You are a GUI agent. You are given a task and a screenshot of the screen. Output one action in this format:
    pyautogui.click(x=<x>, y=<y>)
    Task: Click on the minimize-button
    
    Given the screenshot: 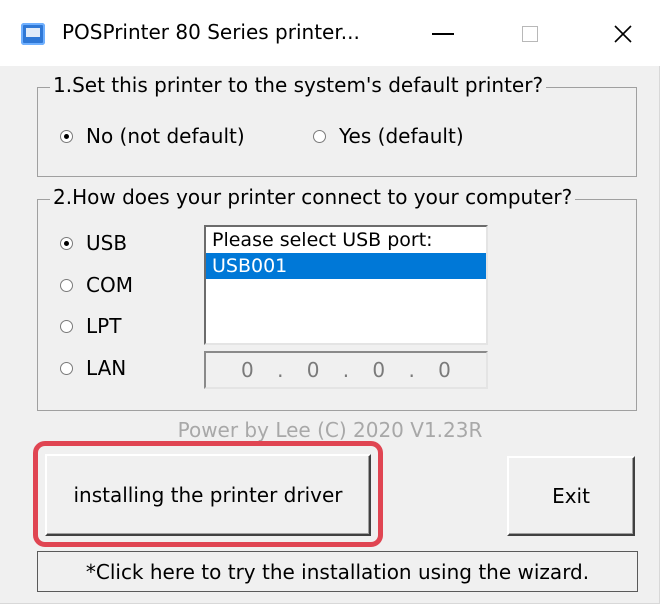 What is the action you would take?
    pyautogui.click(x=443, y=34)
    